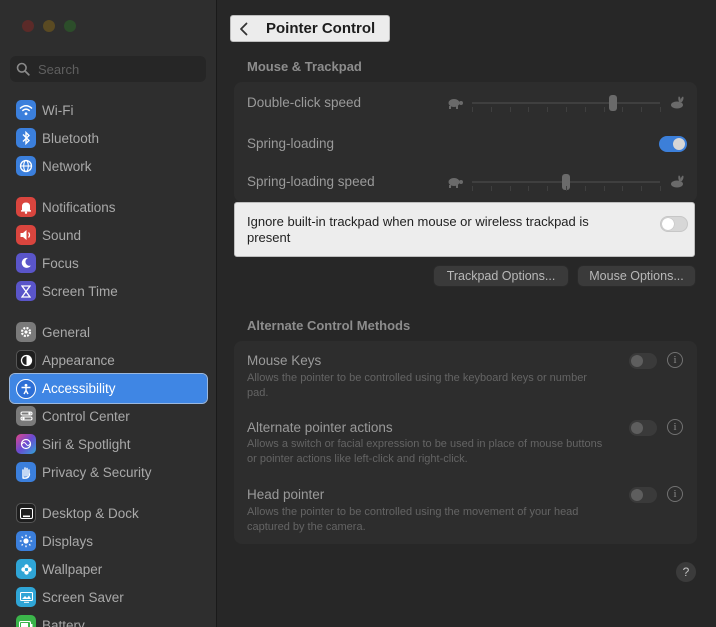 This screenshot has height=627, width=716. I want to click on sidebar-item-label: Accessibility, so click(79, 388).